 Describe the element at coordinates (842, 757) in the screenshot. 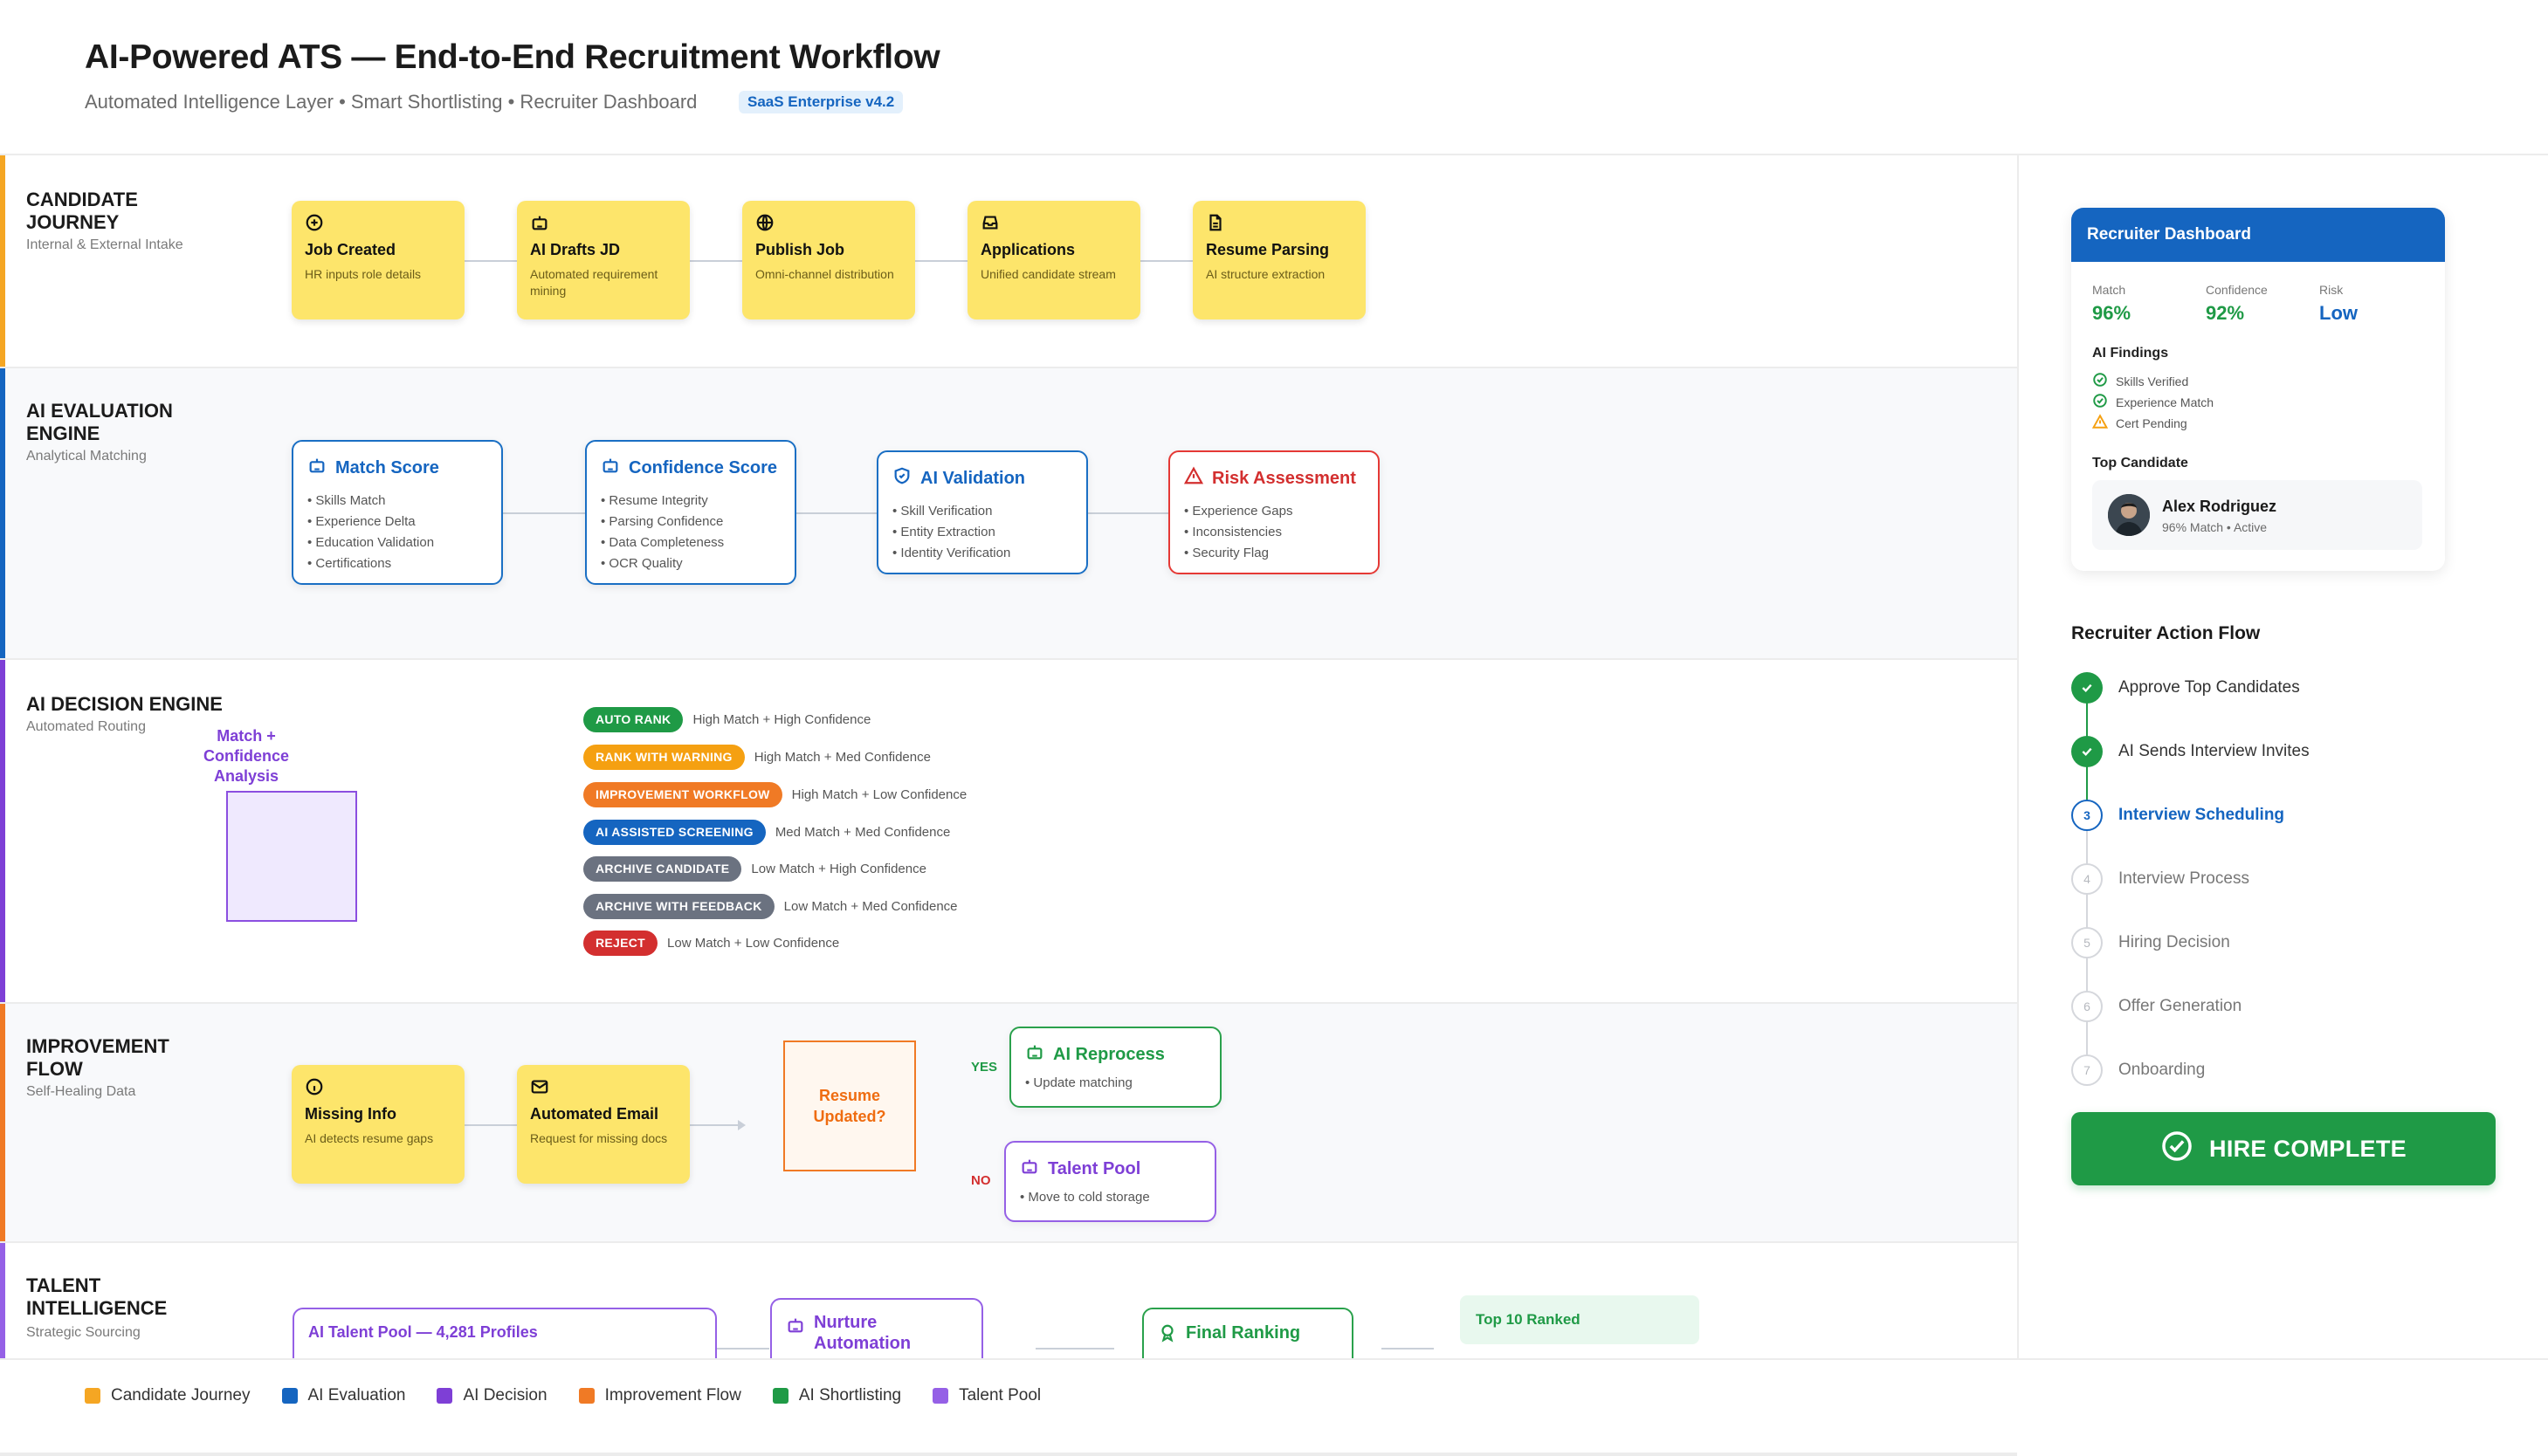

I see `rule-text: High Match + Med Confidence` at that location.